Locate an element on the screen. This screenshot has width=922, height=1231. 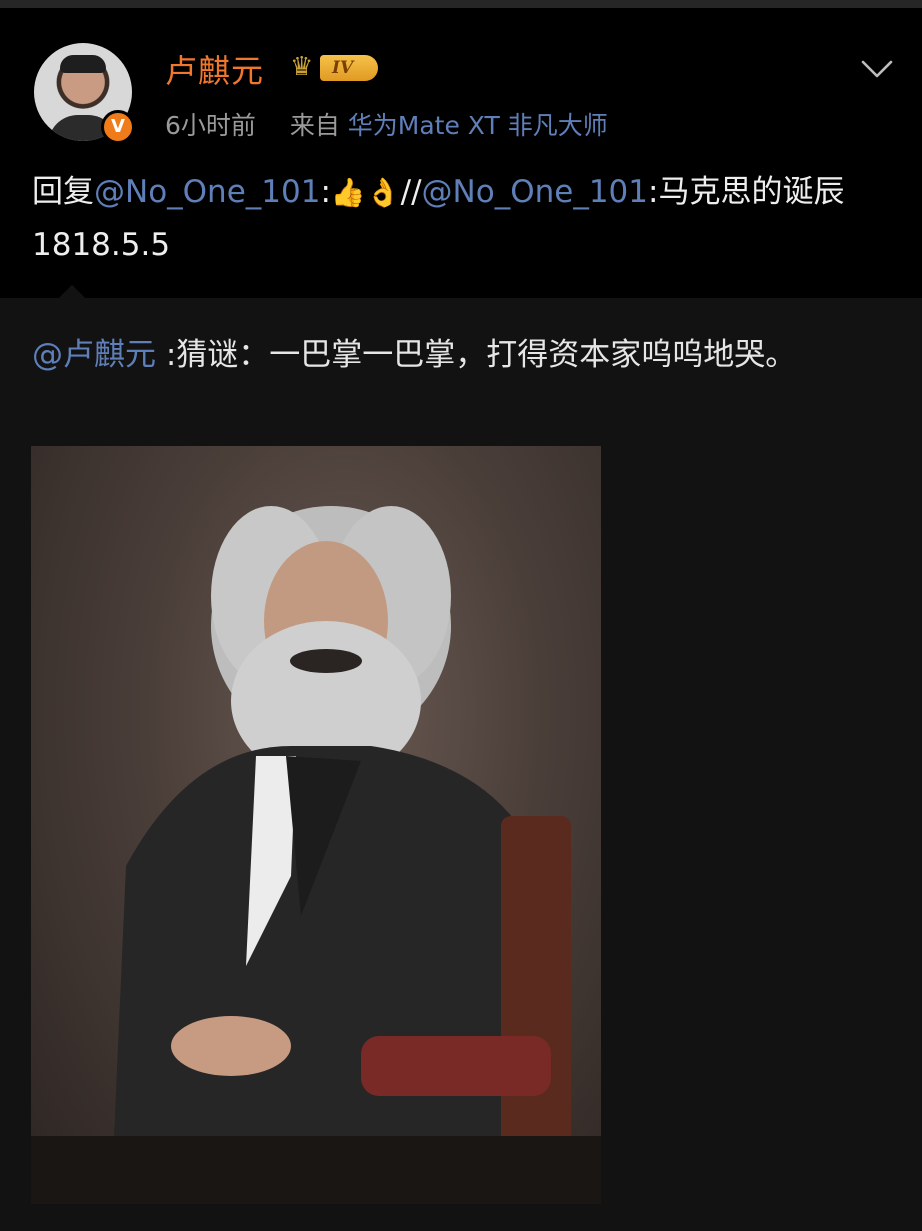
level-badge: ♛ IV is located at coordinates (338, 67).